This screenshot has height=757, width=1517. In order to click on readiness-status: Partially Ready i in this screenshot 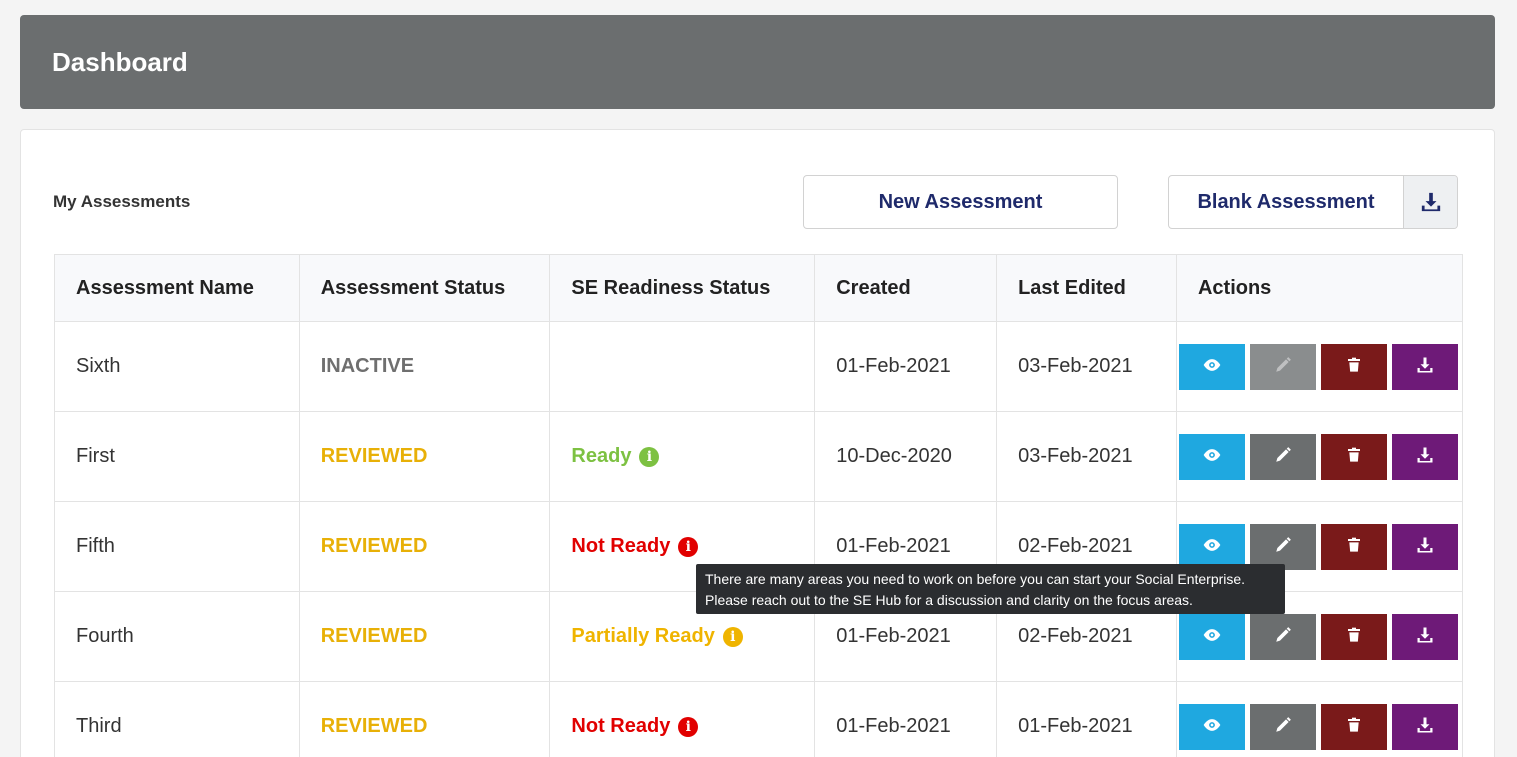, I will do `click(657, 636)`.